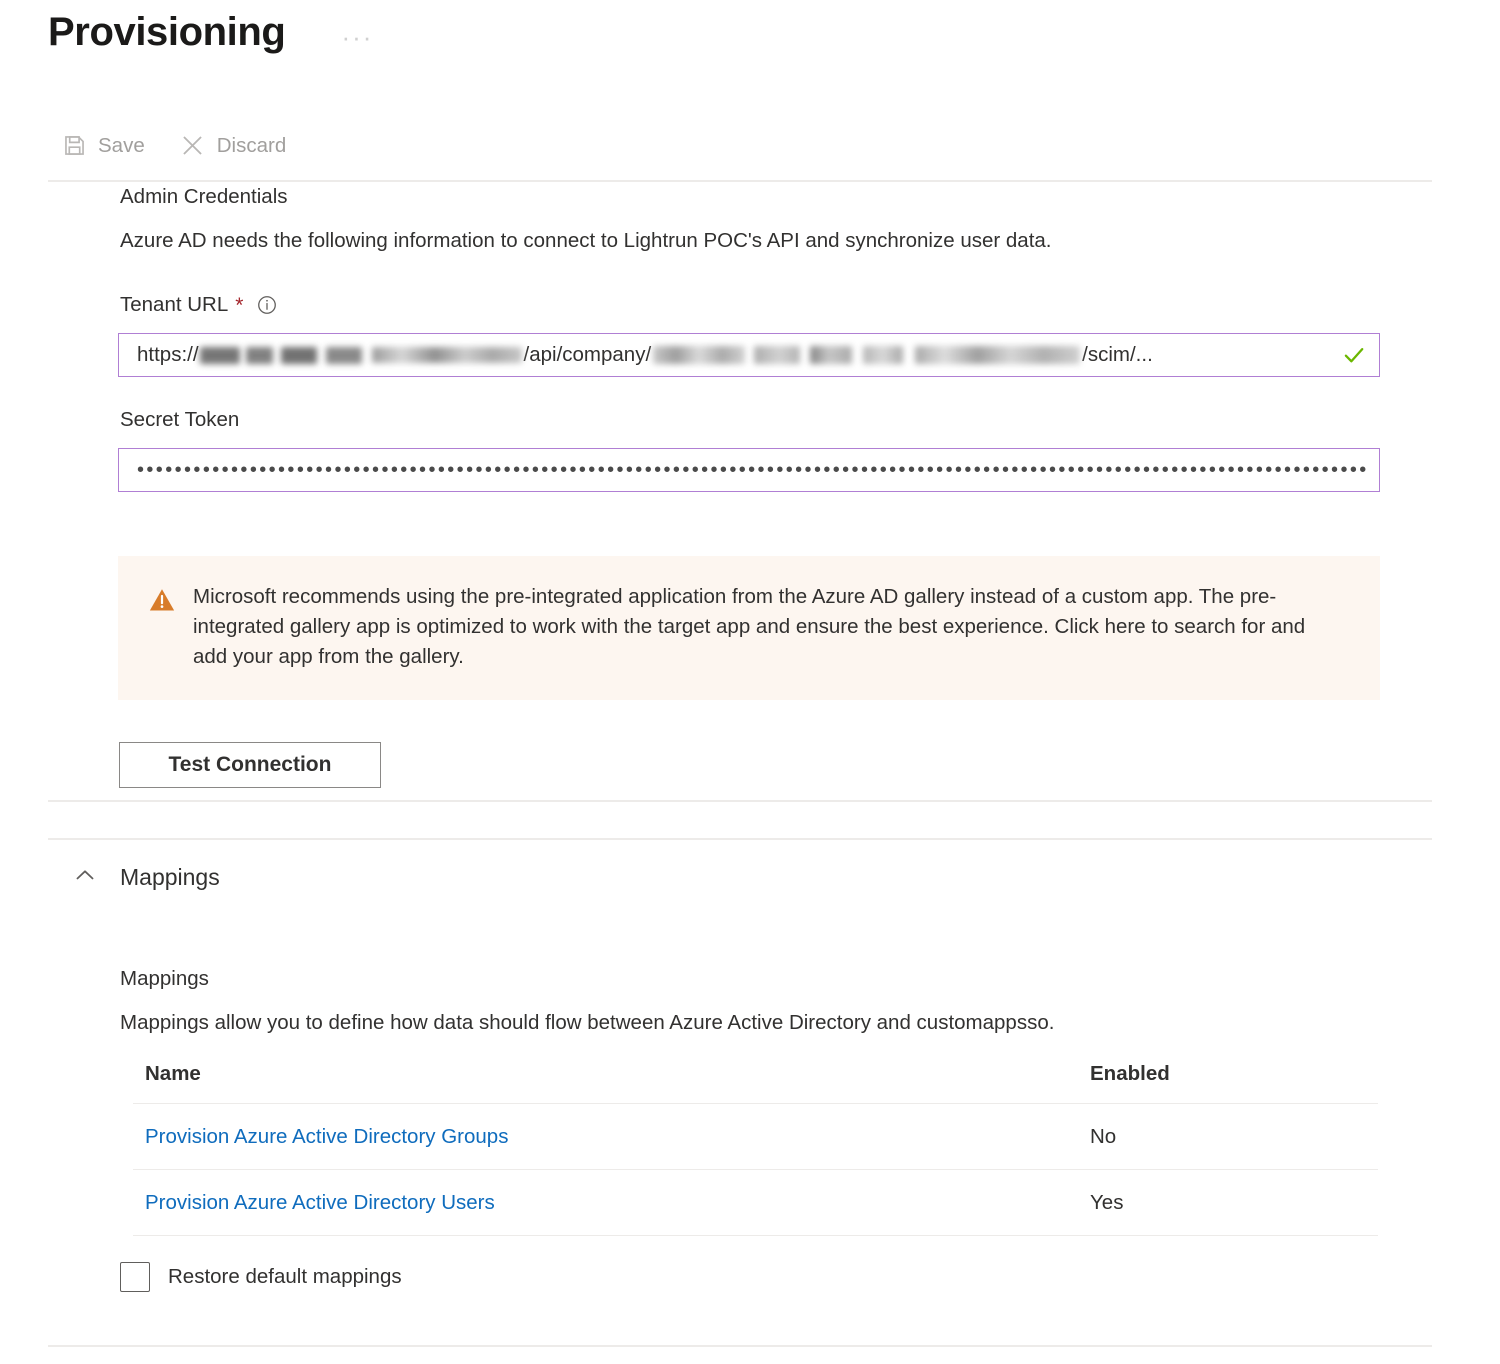 Image resolution: width=1500 pixels, height=1364 pixels. What do you see at coordinates (605, 1083) in the screenshot?
I see `column-header-name: Name` at bounding box center [605, 1083].